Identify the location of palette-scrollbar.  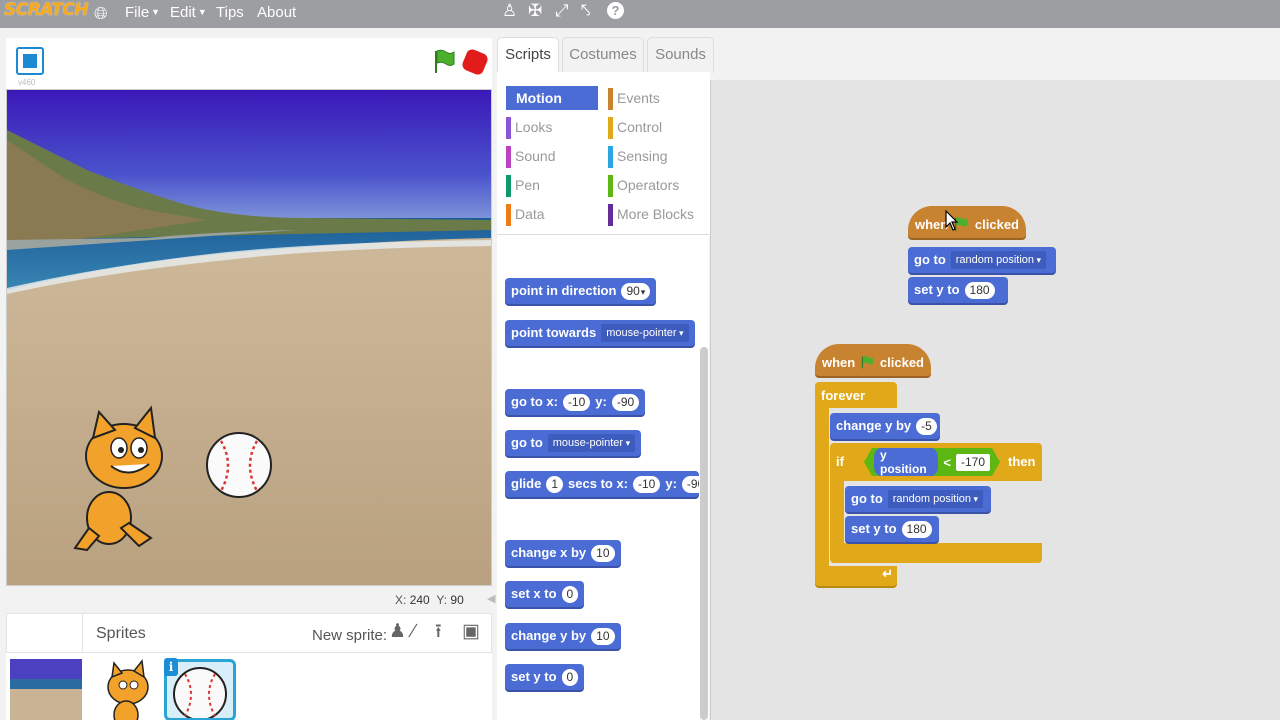
(704, 533).